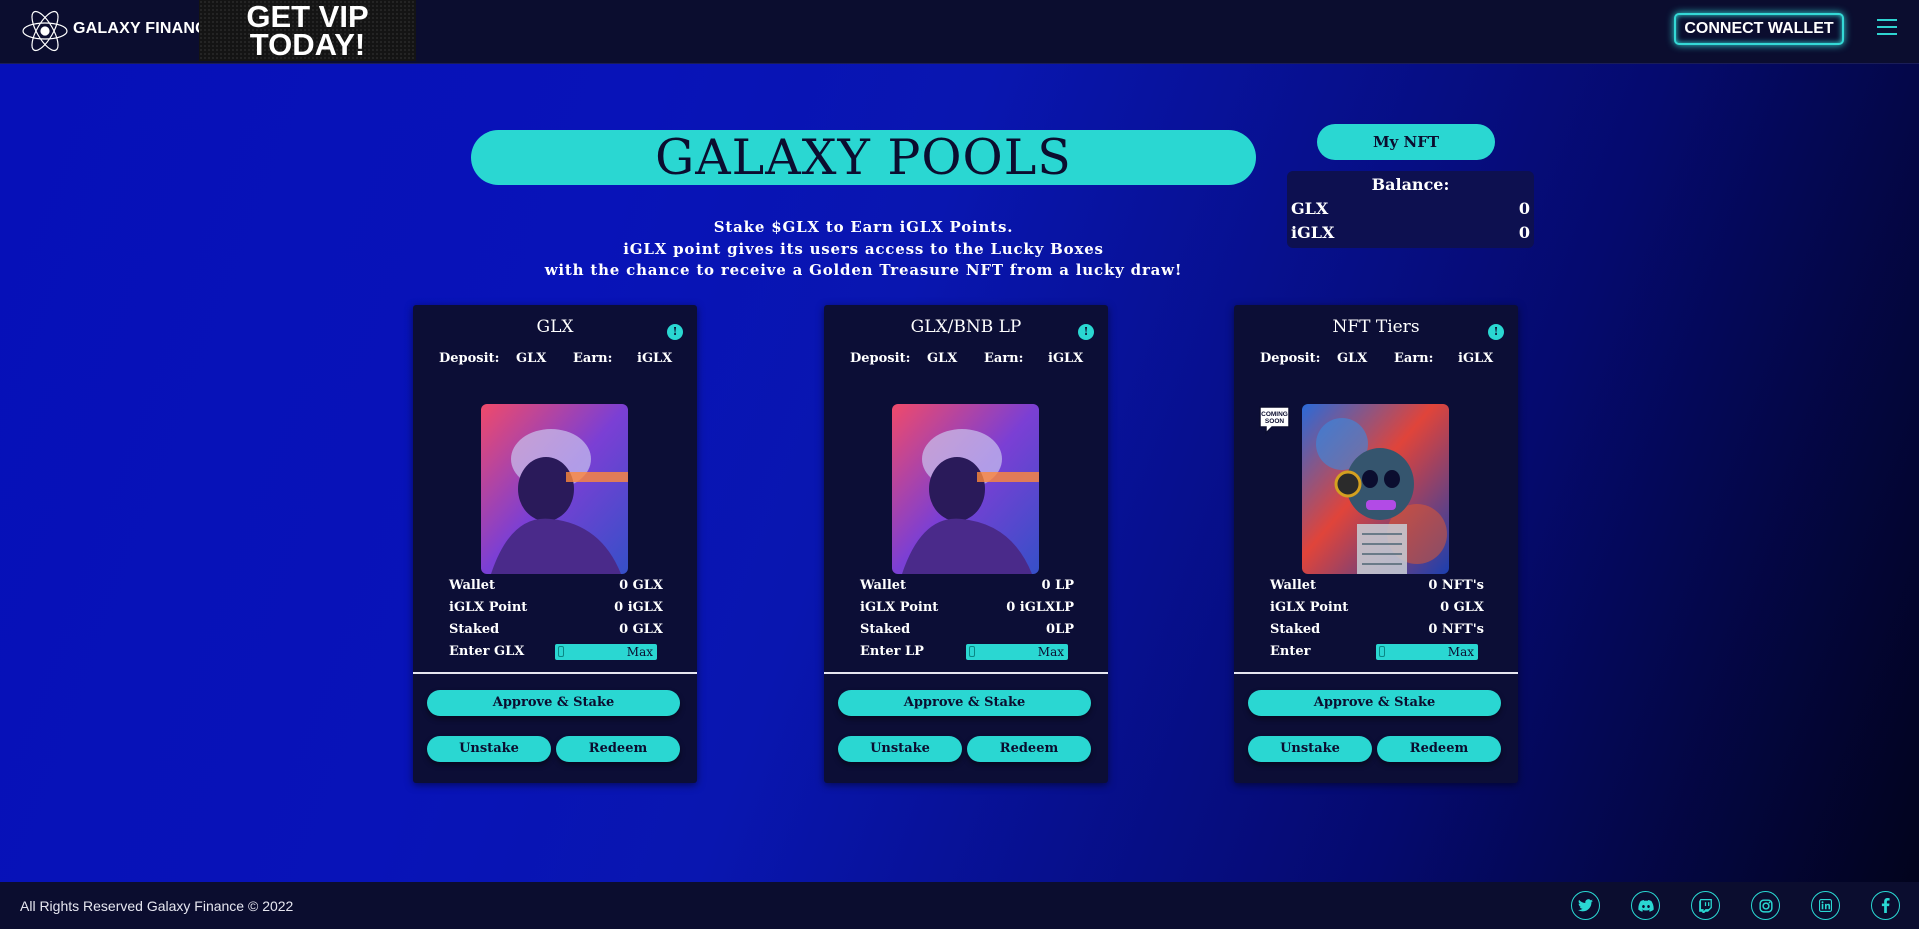  What do you see at coordinates (556, 608) in the screenshot?
I see `point-row: iGLX Point 0 iGLX` at bounding box center [556, 608].